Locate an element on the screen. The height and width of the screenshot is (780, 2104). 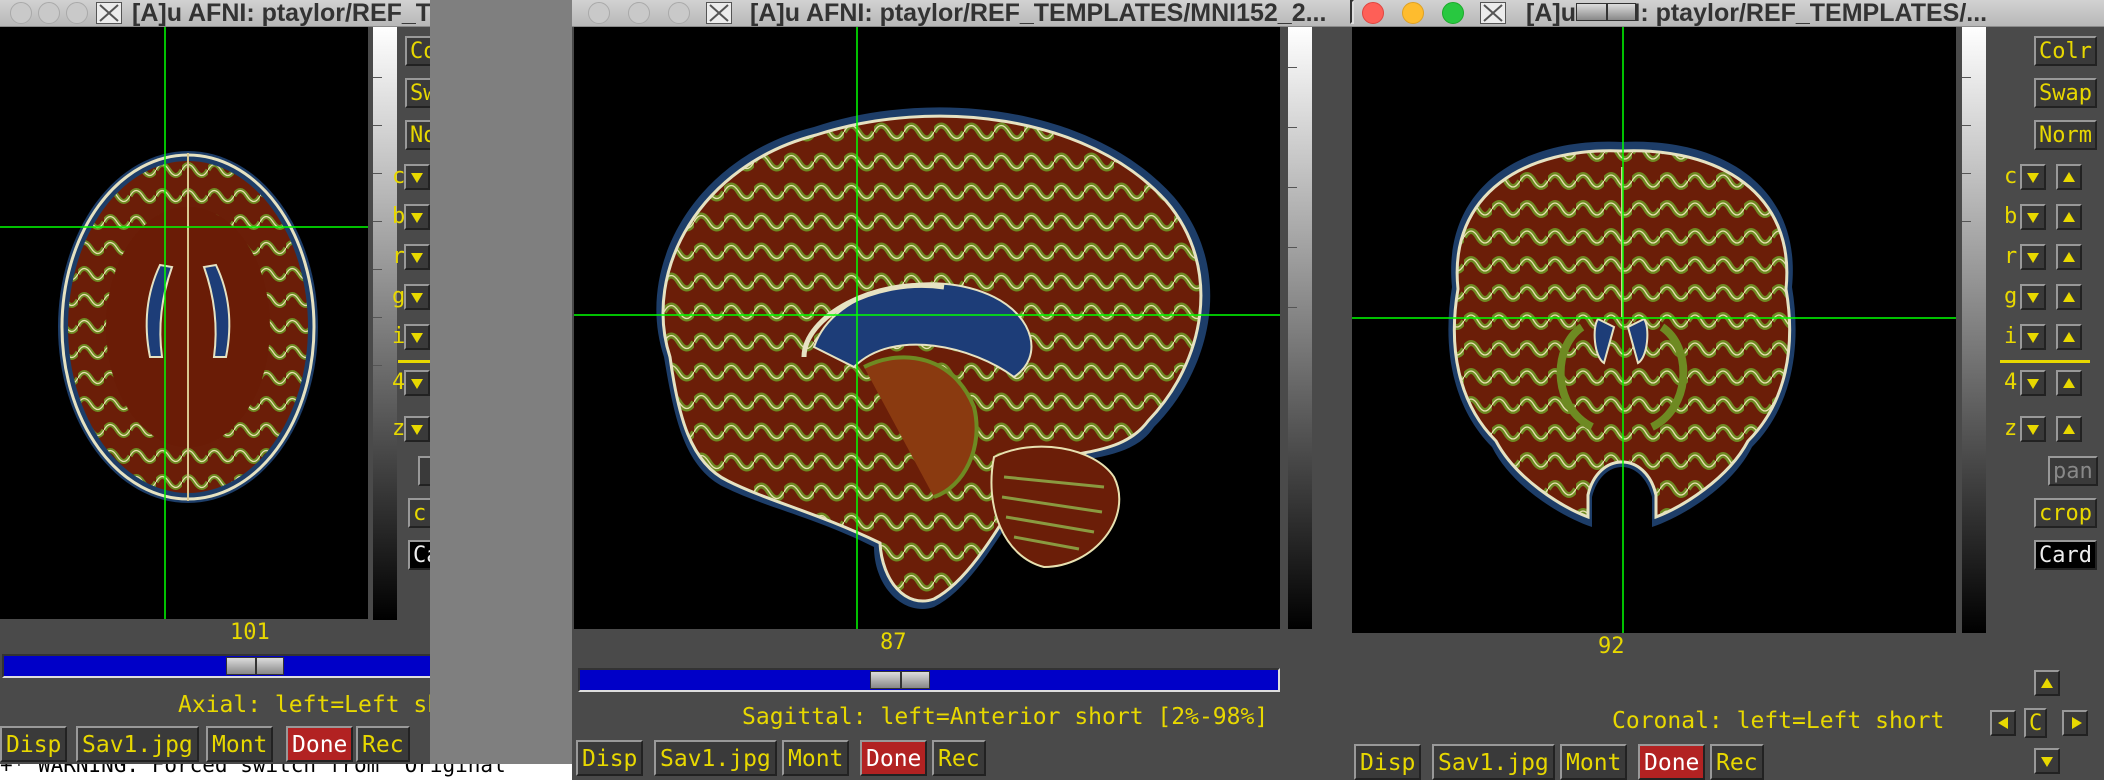
axial-image-view is located at coordinates (184, 323).